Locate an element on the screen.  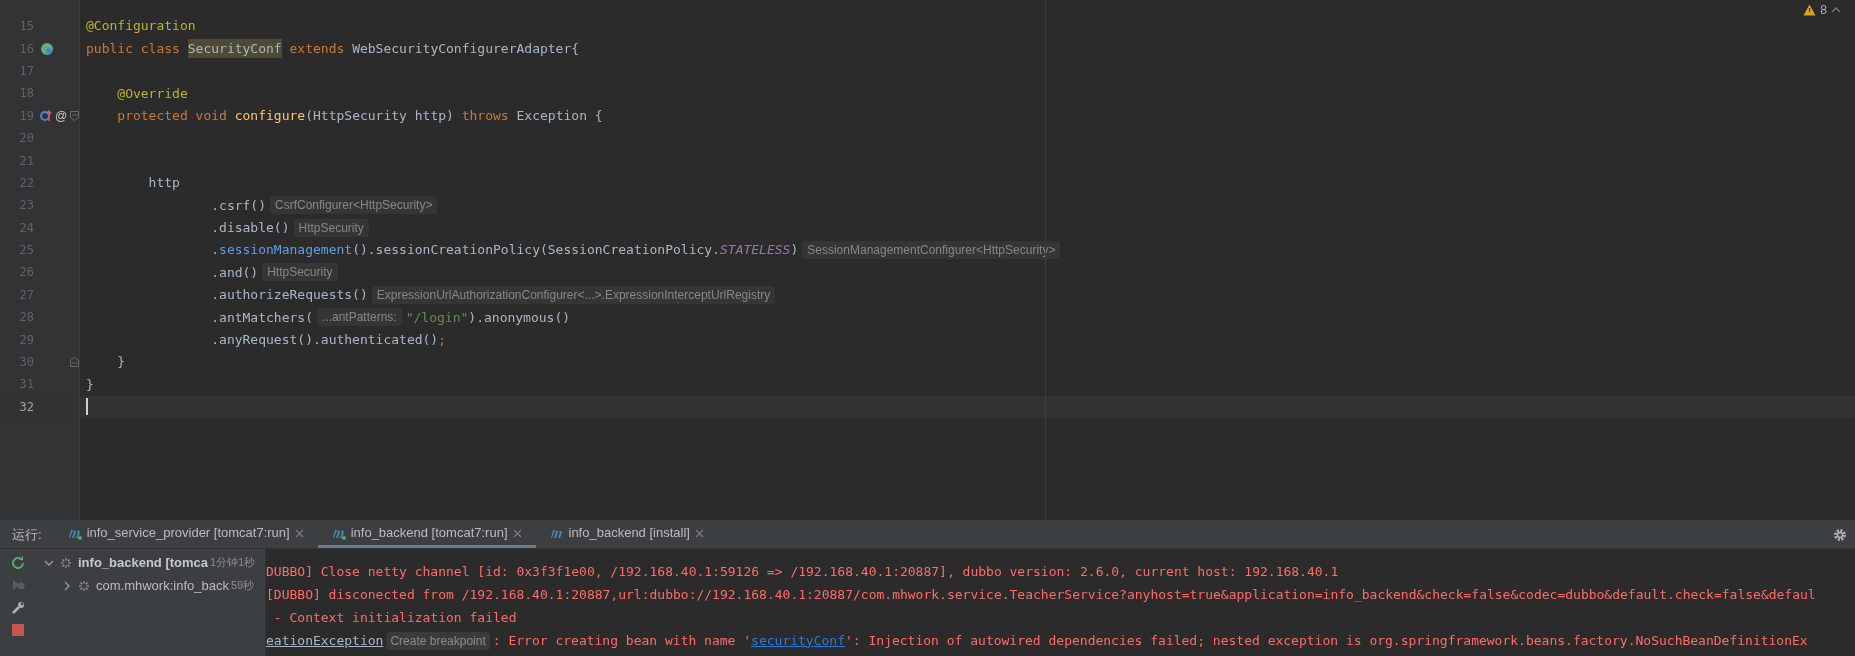
bean-icon is located at coordinates (47, 48).